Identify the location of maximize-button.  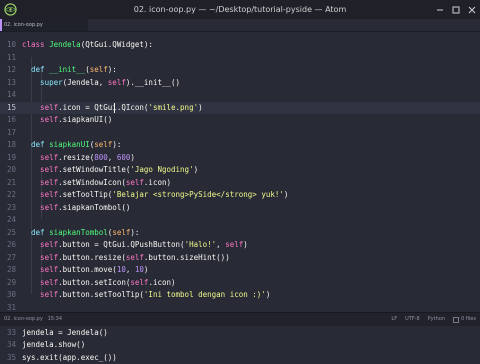
(456, 9).